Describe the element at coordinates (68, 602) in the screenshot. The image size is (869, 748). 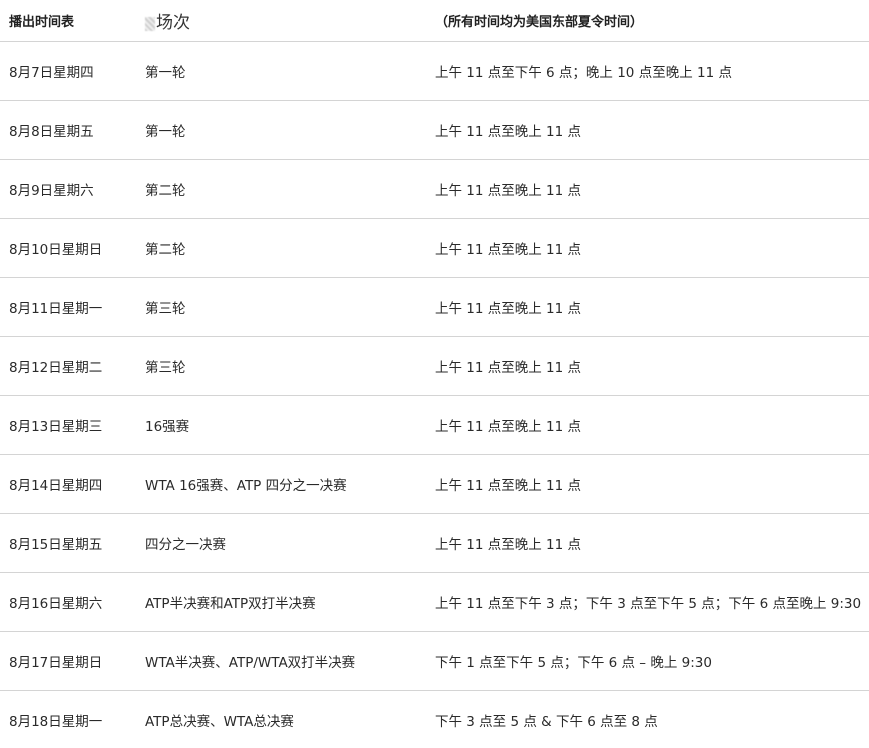
I see `row-date: 8月16日星期六` at that location.